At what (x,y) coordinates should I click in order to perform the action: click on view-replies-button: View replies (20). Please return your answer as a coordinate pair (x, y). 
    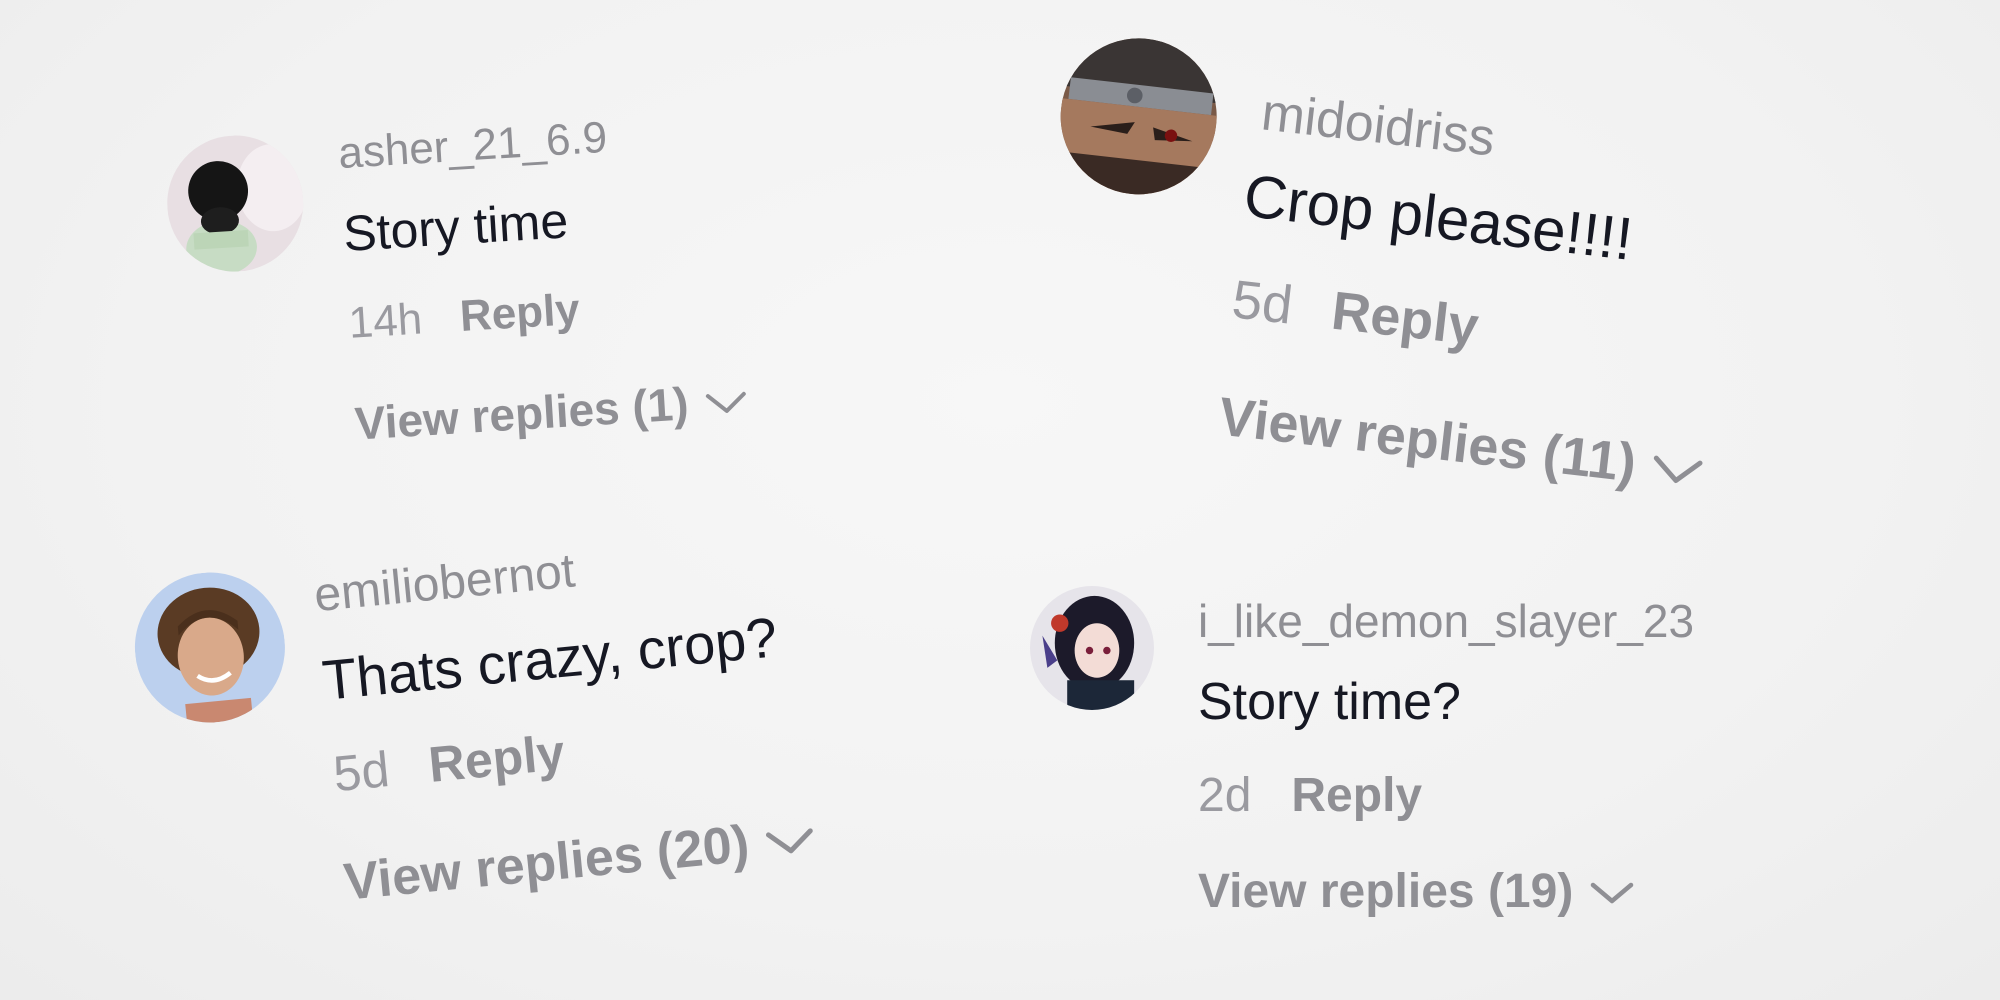
    Looking at the image, I should click on (579, 860).